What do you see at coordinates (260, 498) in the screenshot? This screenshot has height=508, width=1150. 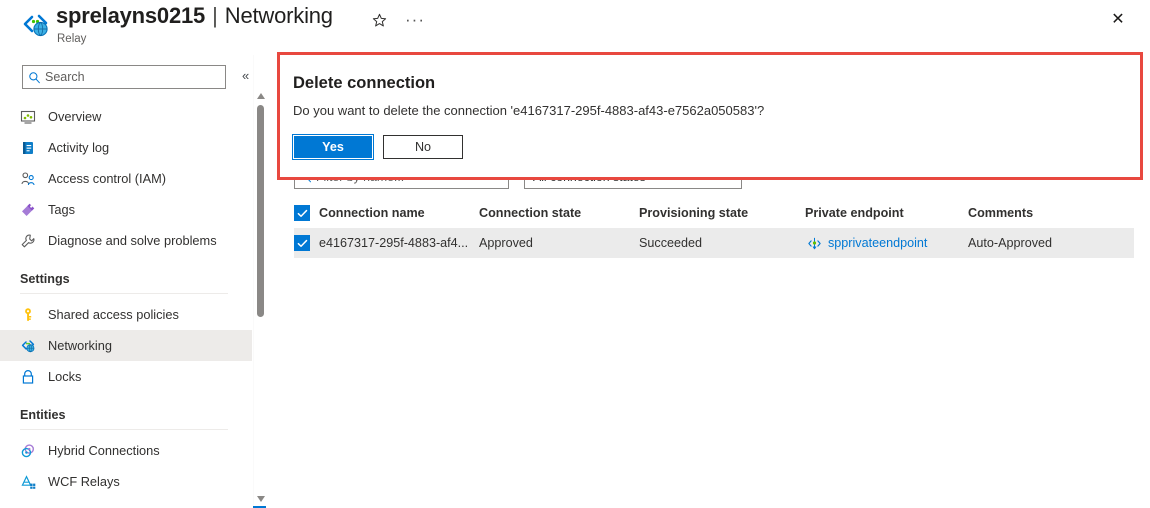 I see `scroll-down-arrow-icon` at bounding box center [260, 498].